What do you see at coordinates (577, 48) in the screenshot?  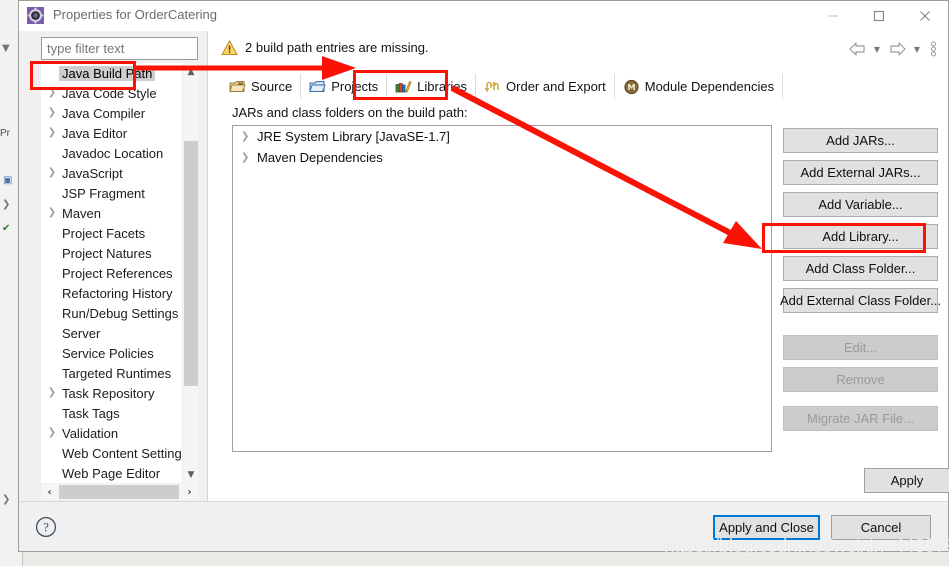 I see `message-bar: 2 build path entries are missing. ▼ ▼` at bounding box center [577, 48].